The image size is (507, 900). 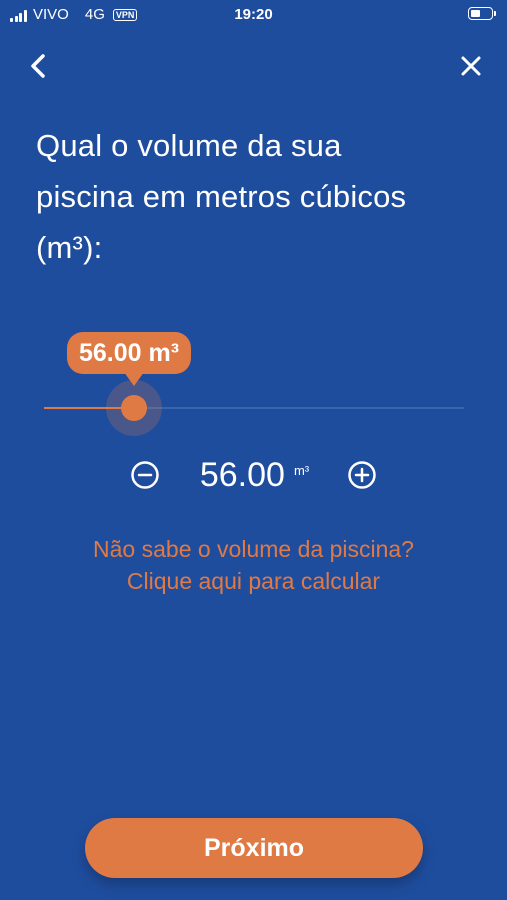 I want to click on help-link-line: Não sabe o volume da piscina?, so click(x=253, y=549).